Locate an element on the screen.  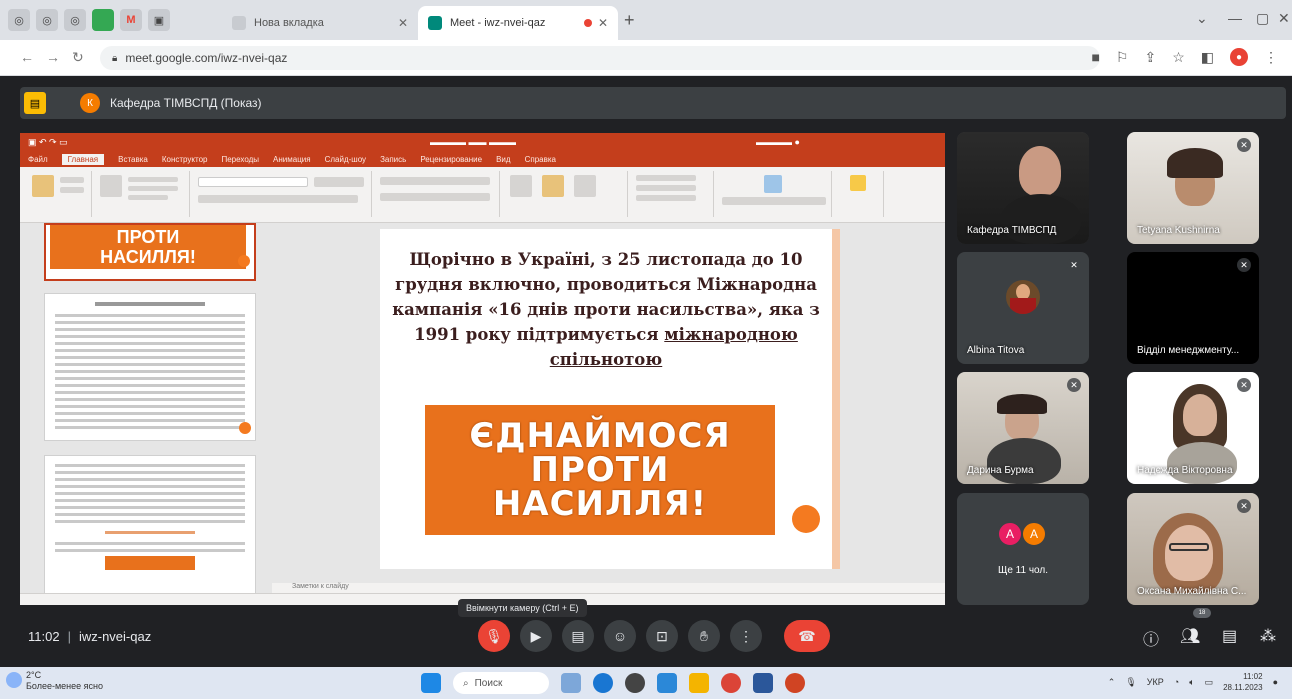
new-tab-icon is located at coordinates (239, 23).